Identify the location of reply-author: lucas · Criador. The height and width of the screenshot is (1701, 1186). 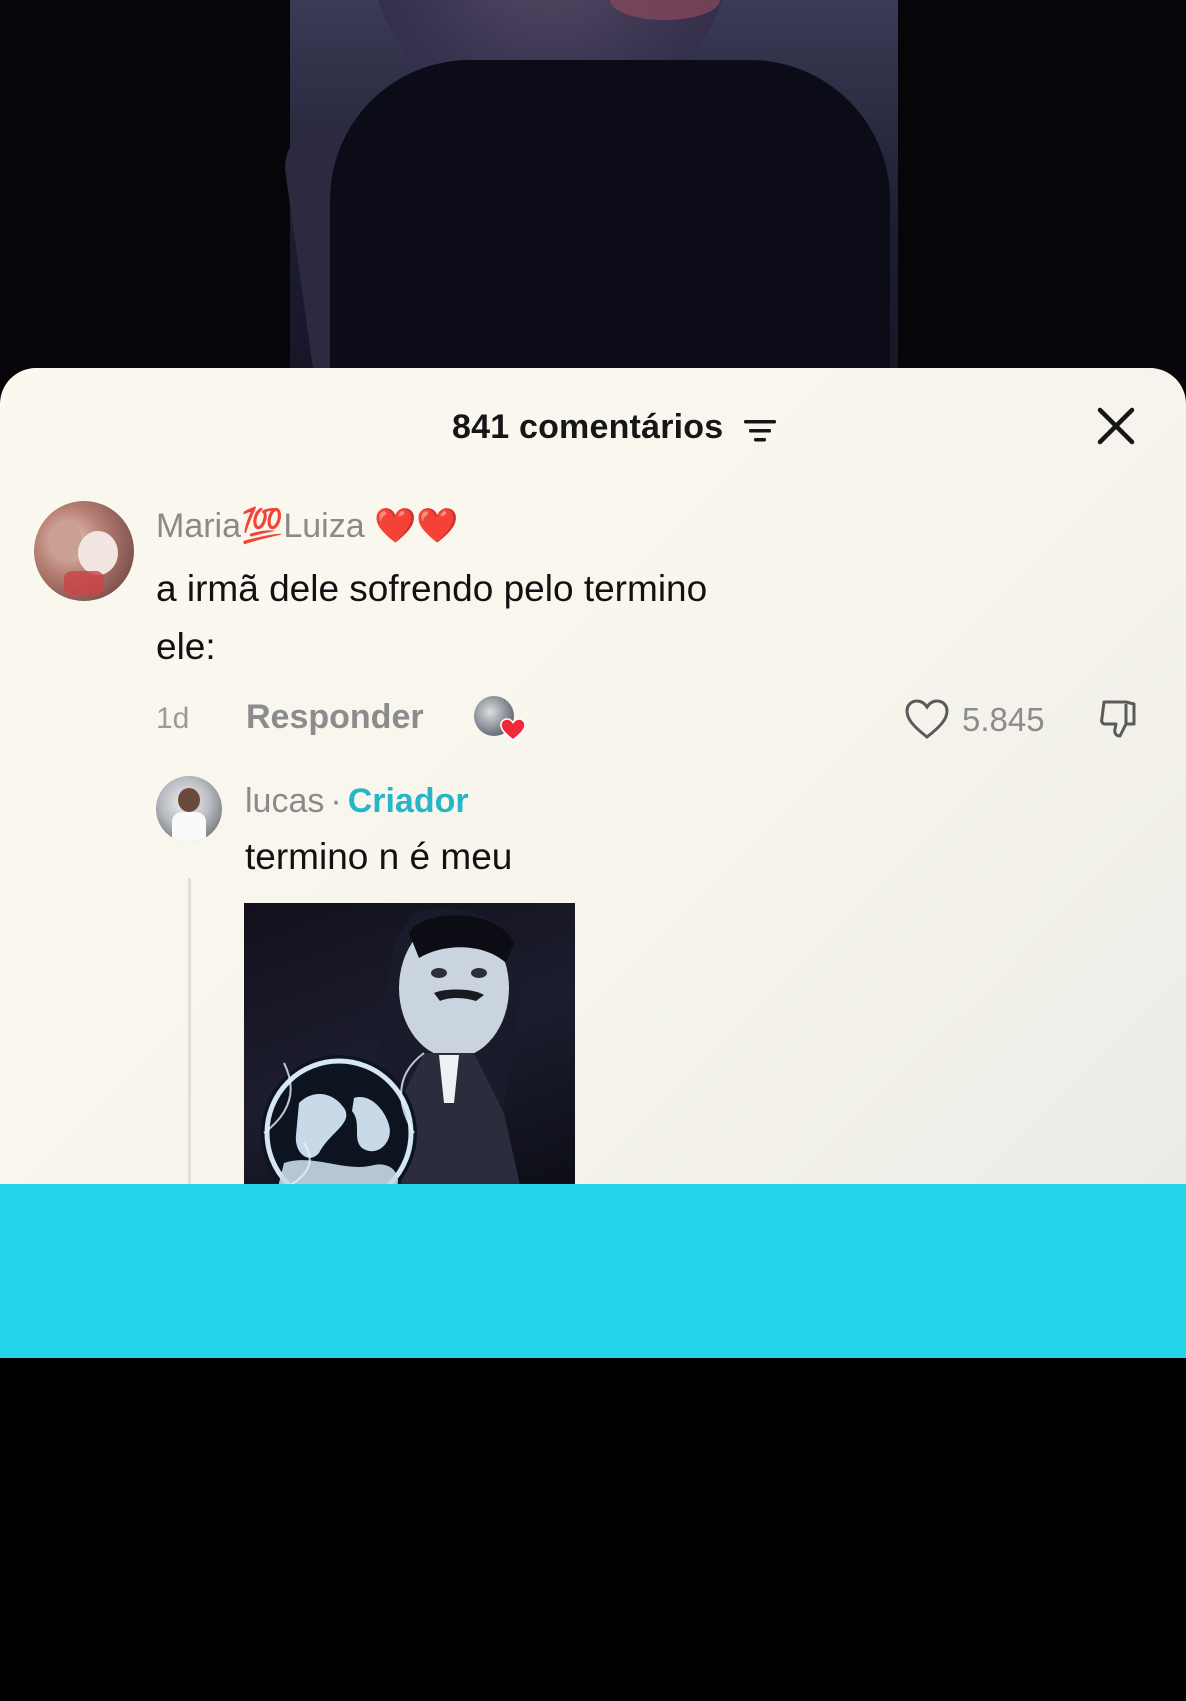
(357, 801).